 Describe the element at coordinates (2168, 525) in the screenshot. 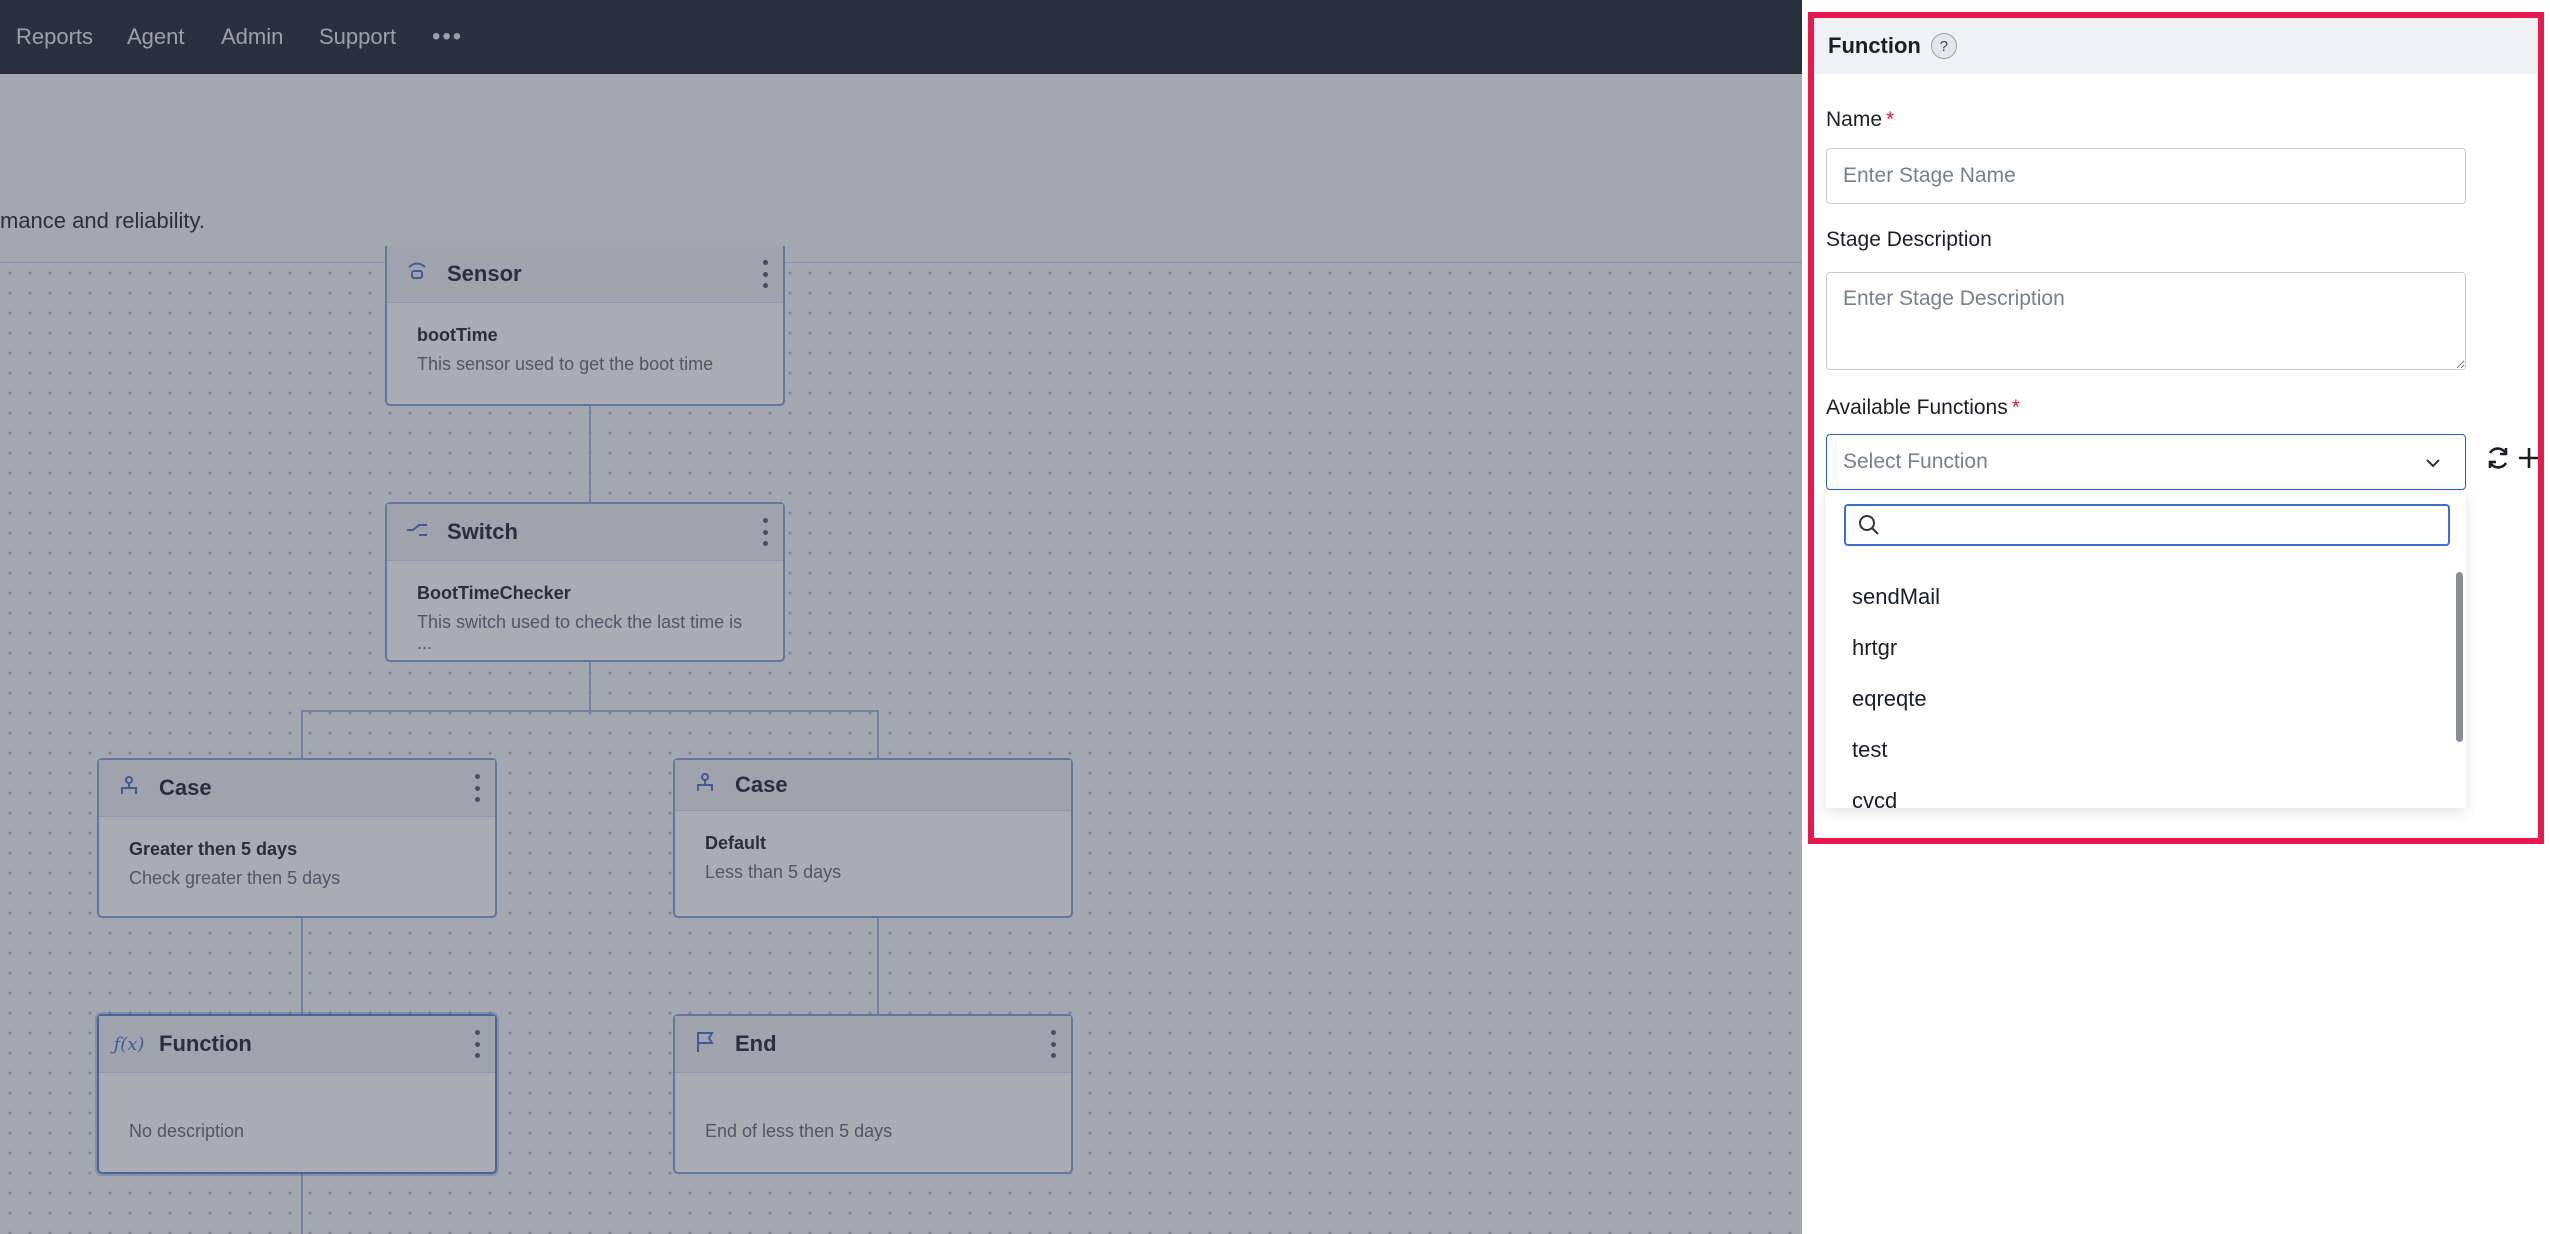

I see `function-search-input` at that location.